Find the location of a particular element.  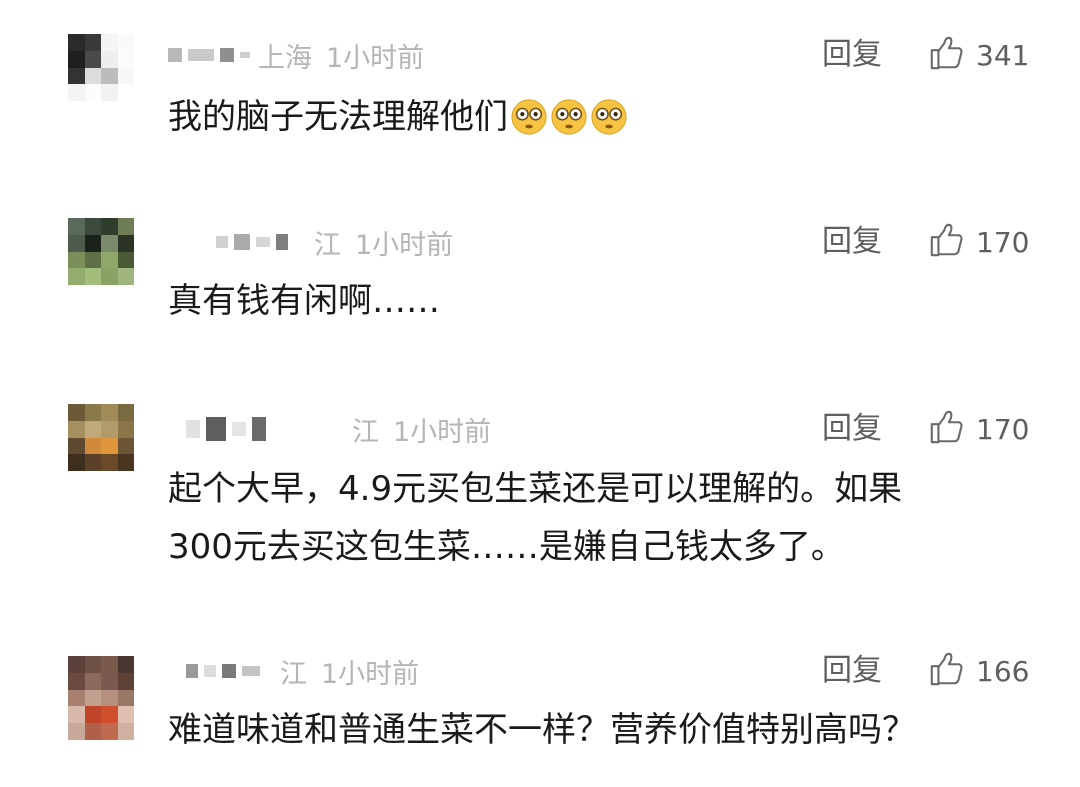

comment-text: 难道味道和普通生菜不一样？营养价值特别高吗？ is located at coordinates (542, 730).